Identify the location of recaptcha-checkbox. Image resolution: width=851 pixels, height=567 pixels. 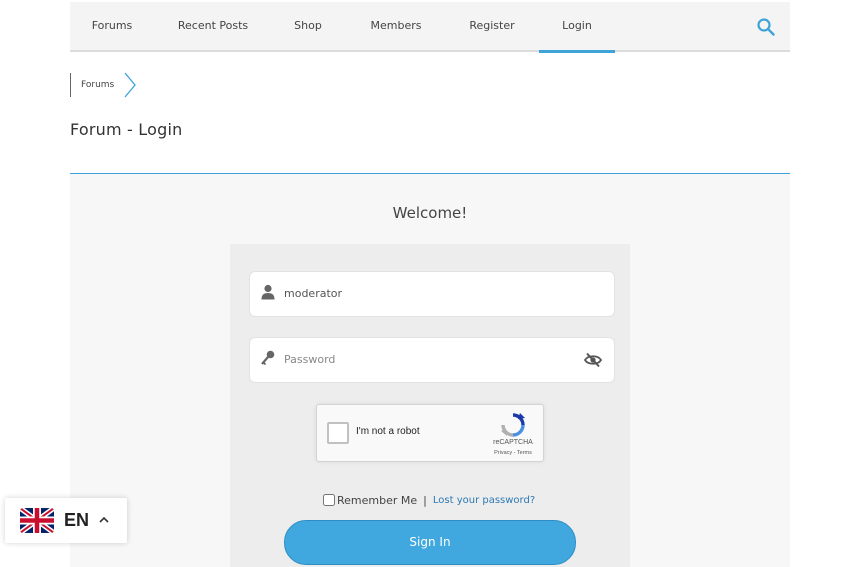
(338, 433).